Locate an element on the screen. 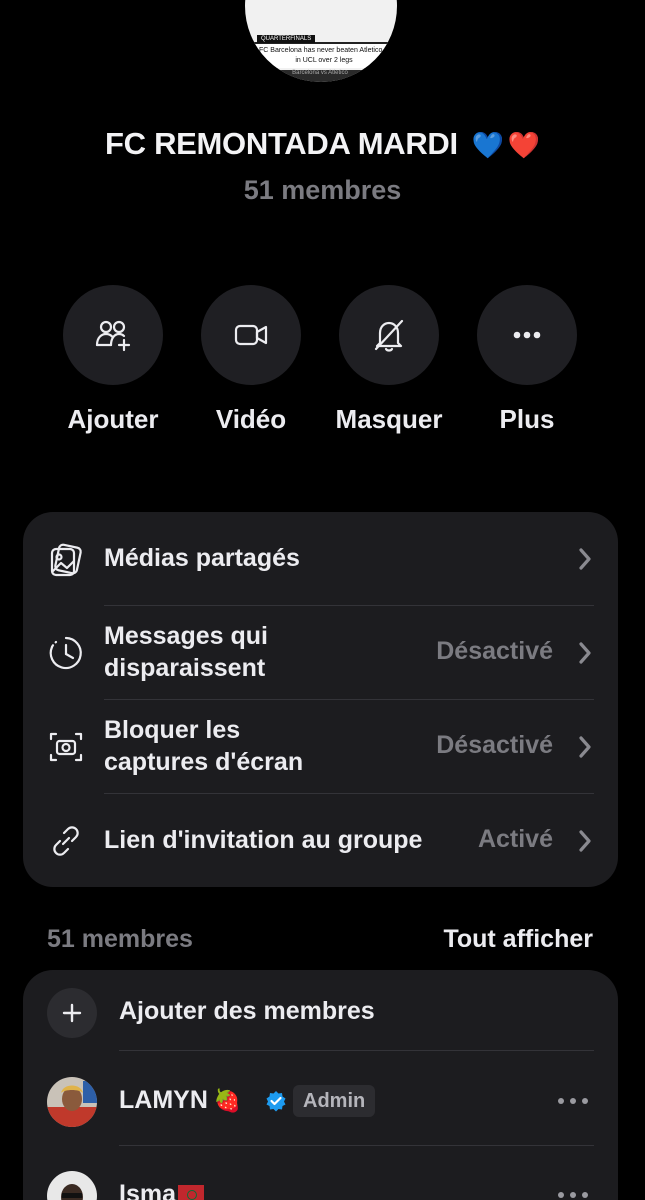  disappearing-label-line1: Messages qui is located at coordinates (186, 636).